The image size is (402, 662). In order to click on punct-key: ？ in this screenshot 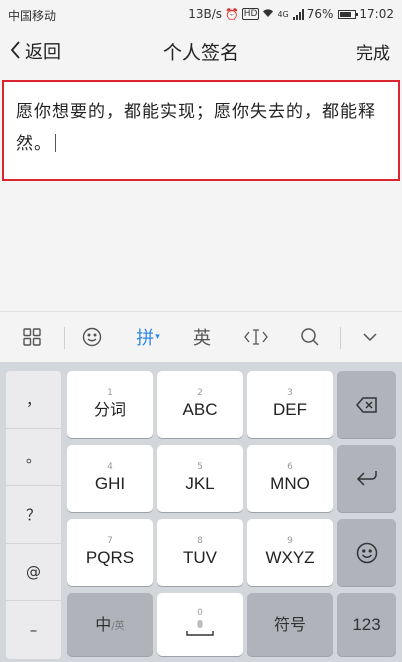, I will do `click(33, 515)`.